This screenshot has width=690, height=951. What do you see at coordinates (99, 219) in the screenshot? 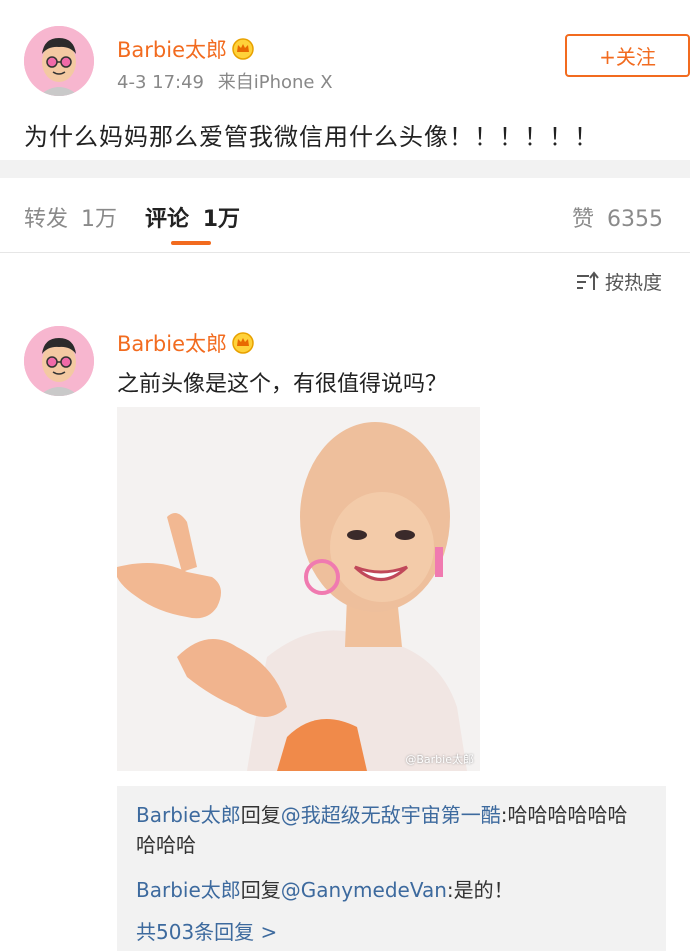
I see `tab-reposts-count: 1万` at bounding box center [99, 219].